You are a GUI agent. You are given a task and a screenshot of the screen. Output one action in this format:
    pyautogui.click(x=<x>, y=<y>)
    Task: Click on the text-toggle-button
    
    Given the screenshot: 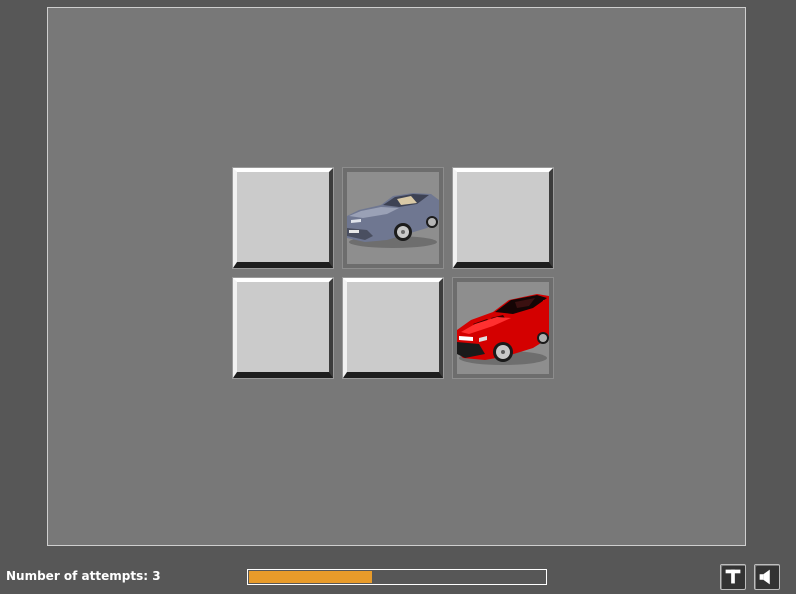 What is the action you would take?
    pyautogui.click(x=733, y=577)
    